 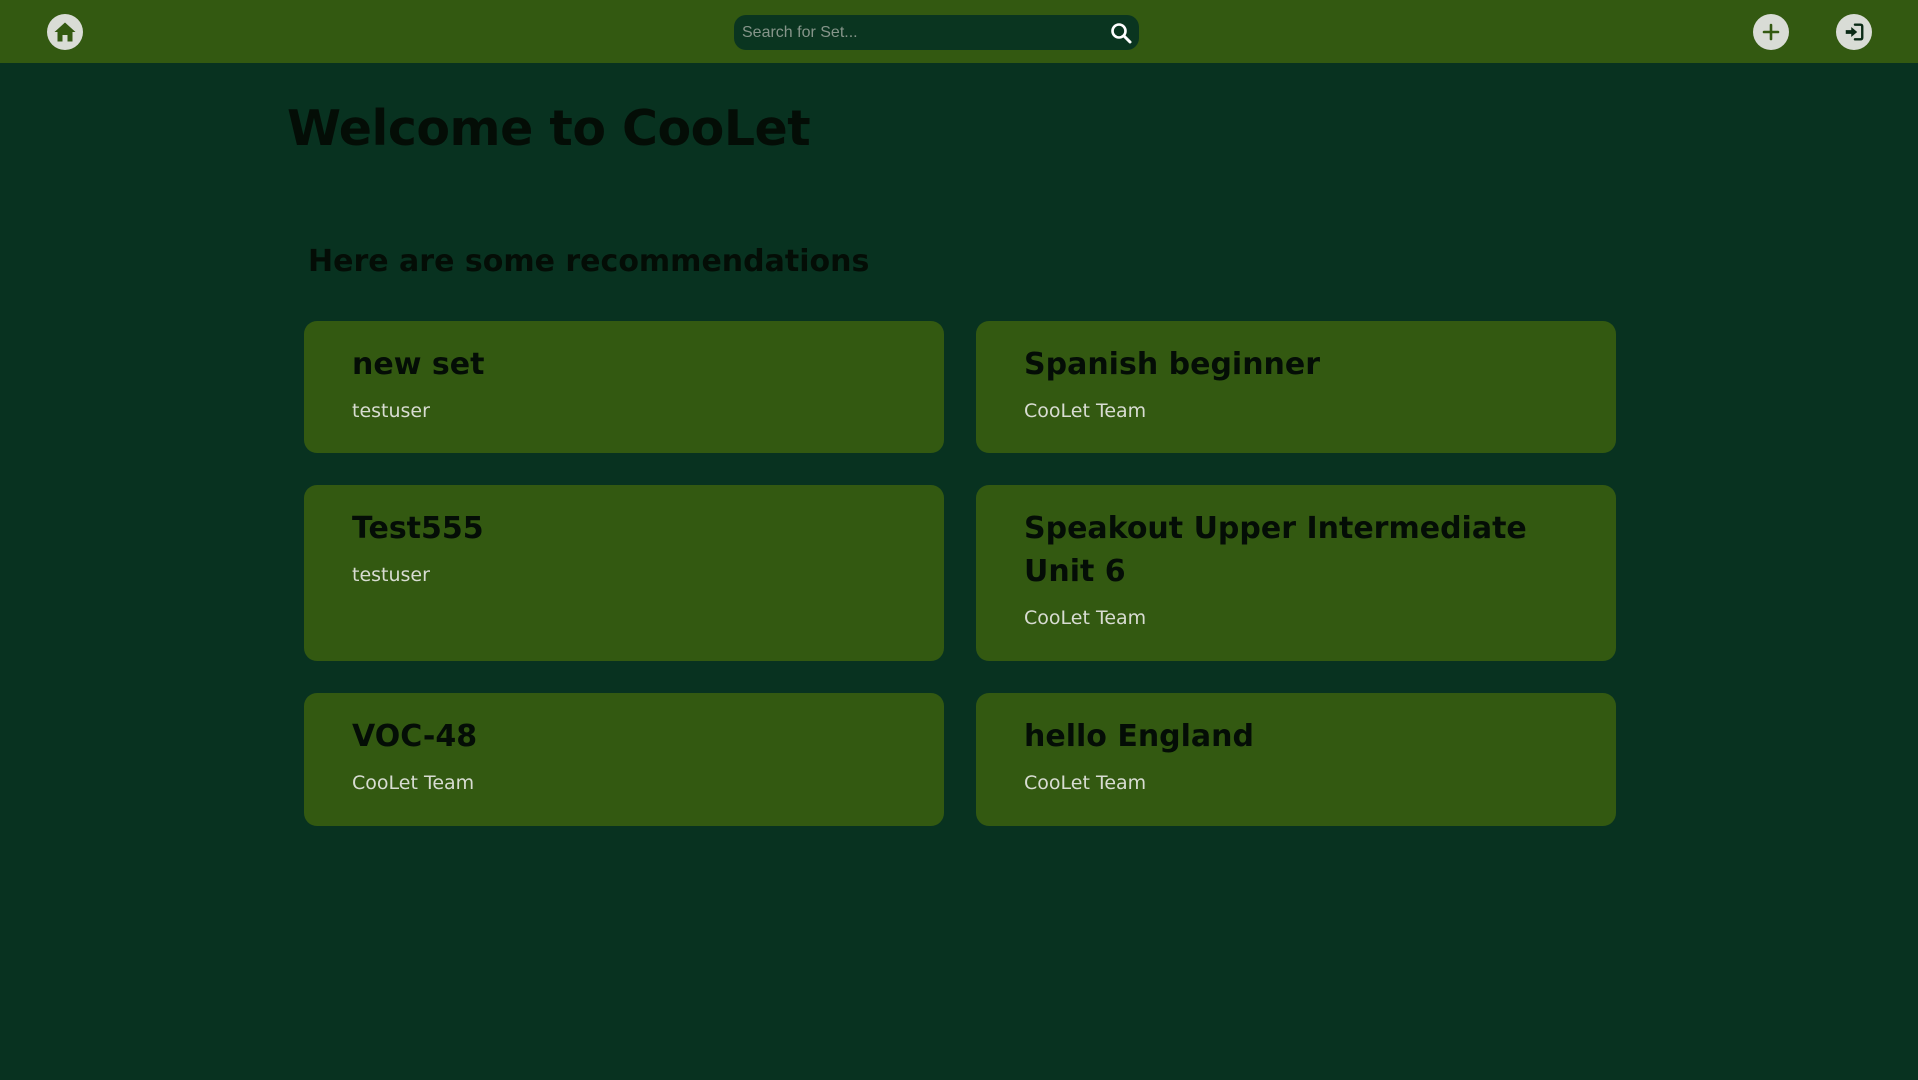 I want to click on home-icon, so click(x=65, y=32).